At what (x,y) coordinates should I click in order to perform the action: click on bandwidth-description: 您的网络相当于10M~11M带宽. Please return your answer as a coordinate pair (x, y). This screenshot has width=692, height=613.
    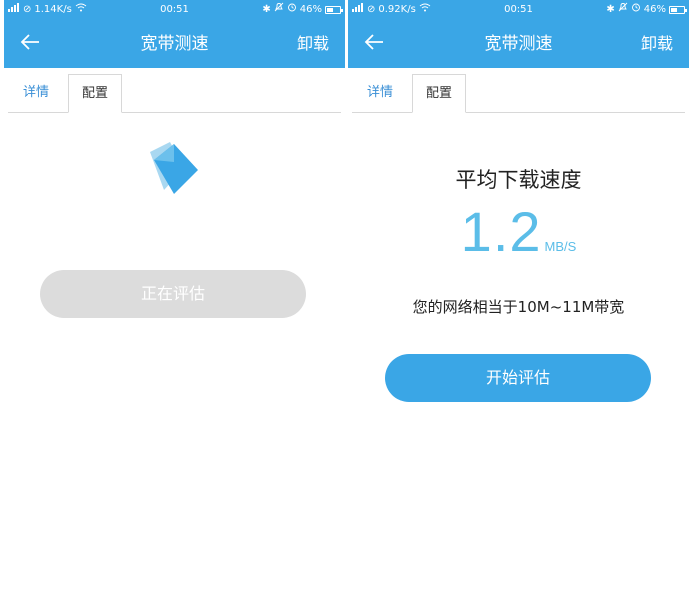
    Looking at the image, I should click on (518, 307).